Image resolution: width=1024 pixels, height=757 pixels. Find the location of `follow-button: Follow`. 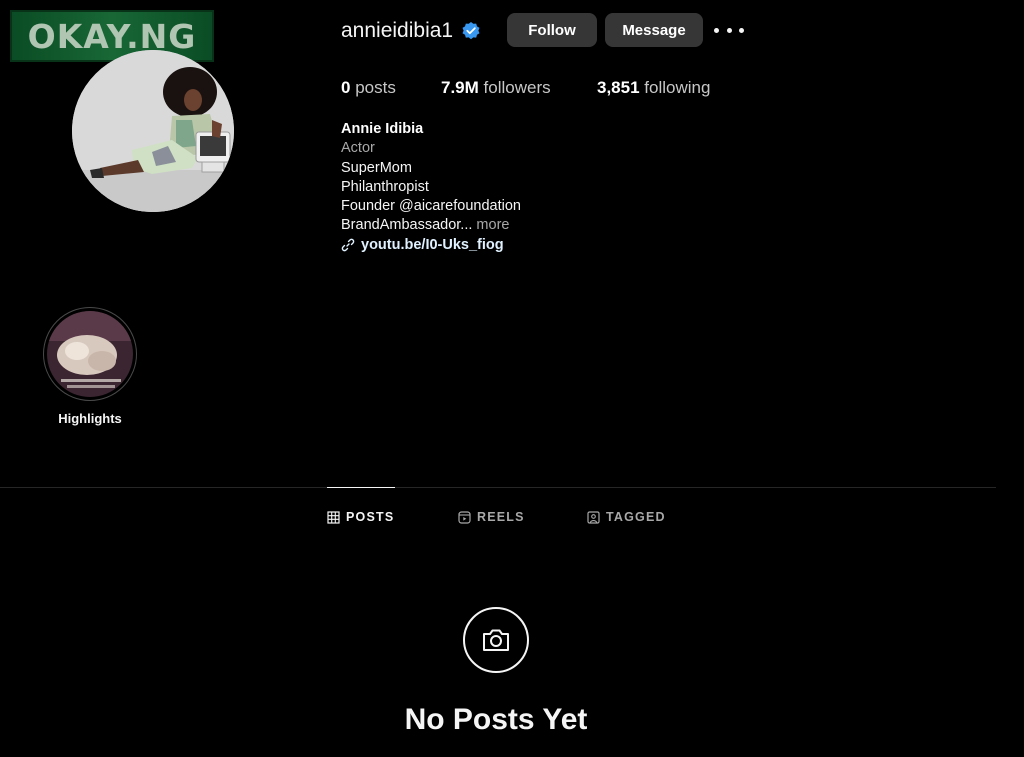

follow-button: Follow is located at coordinates (552, 30).